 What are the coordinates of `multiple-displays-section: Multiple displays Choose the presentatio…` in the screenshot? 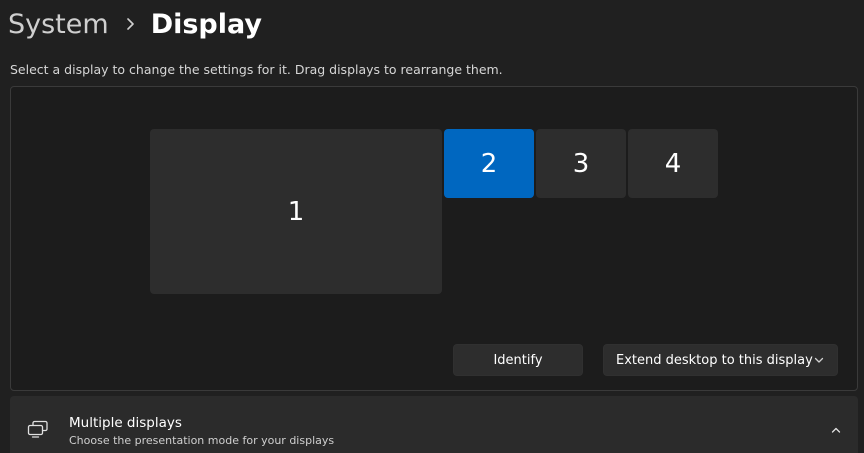 It's located at (434, 424).